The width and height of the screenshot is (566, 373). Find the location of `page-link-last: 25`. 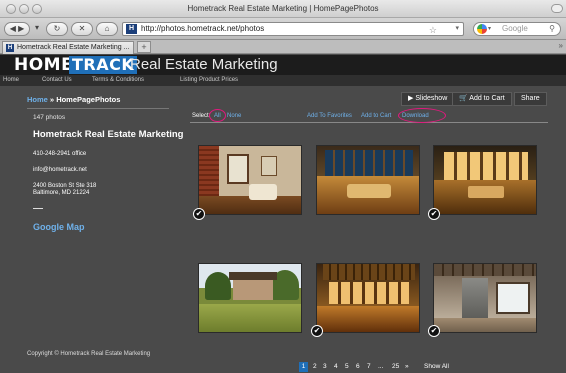

page-link-last: 25 is located at coordinates (395, 367).